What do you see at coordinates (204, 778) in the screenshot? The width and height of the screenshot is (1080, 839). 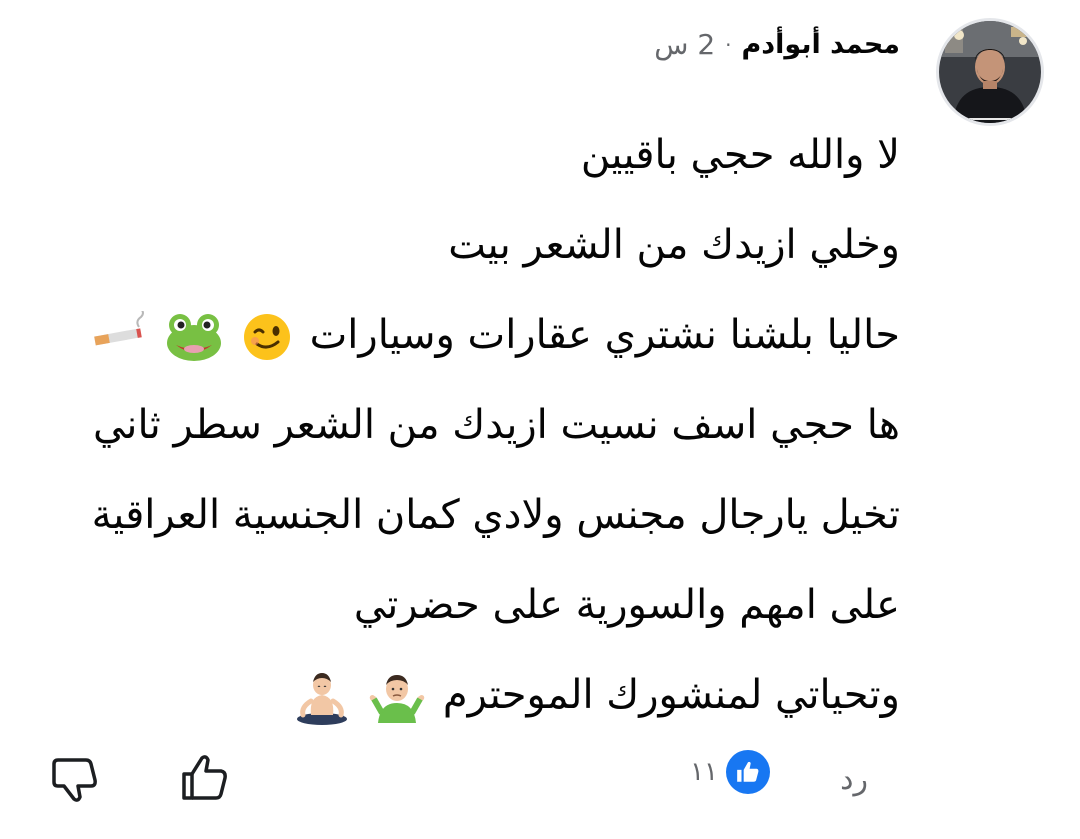 I see `thumbs-up-icon` at bounding box center [204, 778].